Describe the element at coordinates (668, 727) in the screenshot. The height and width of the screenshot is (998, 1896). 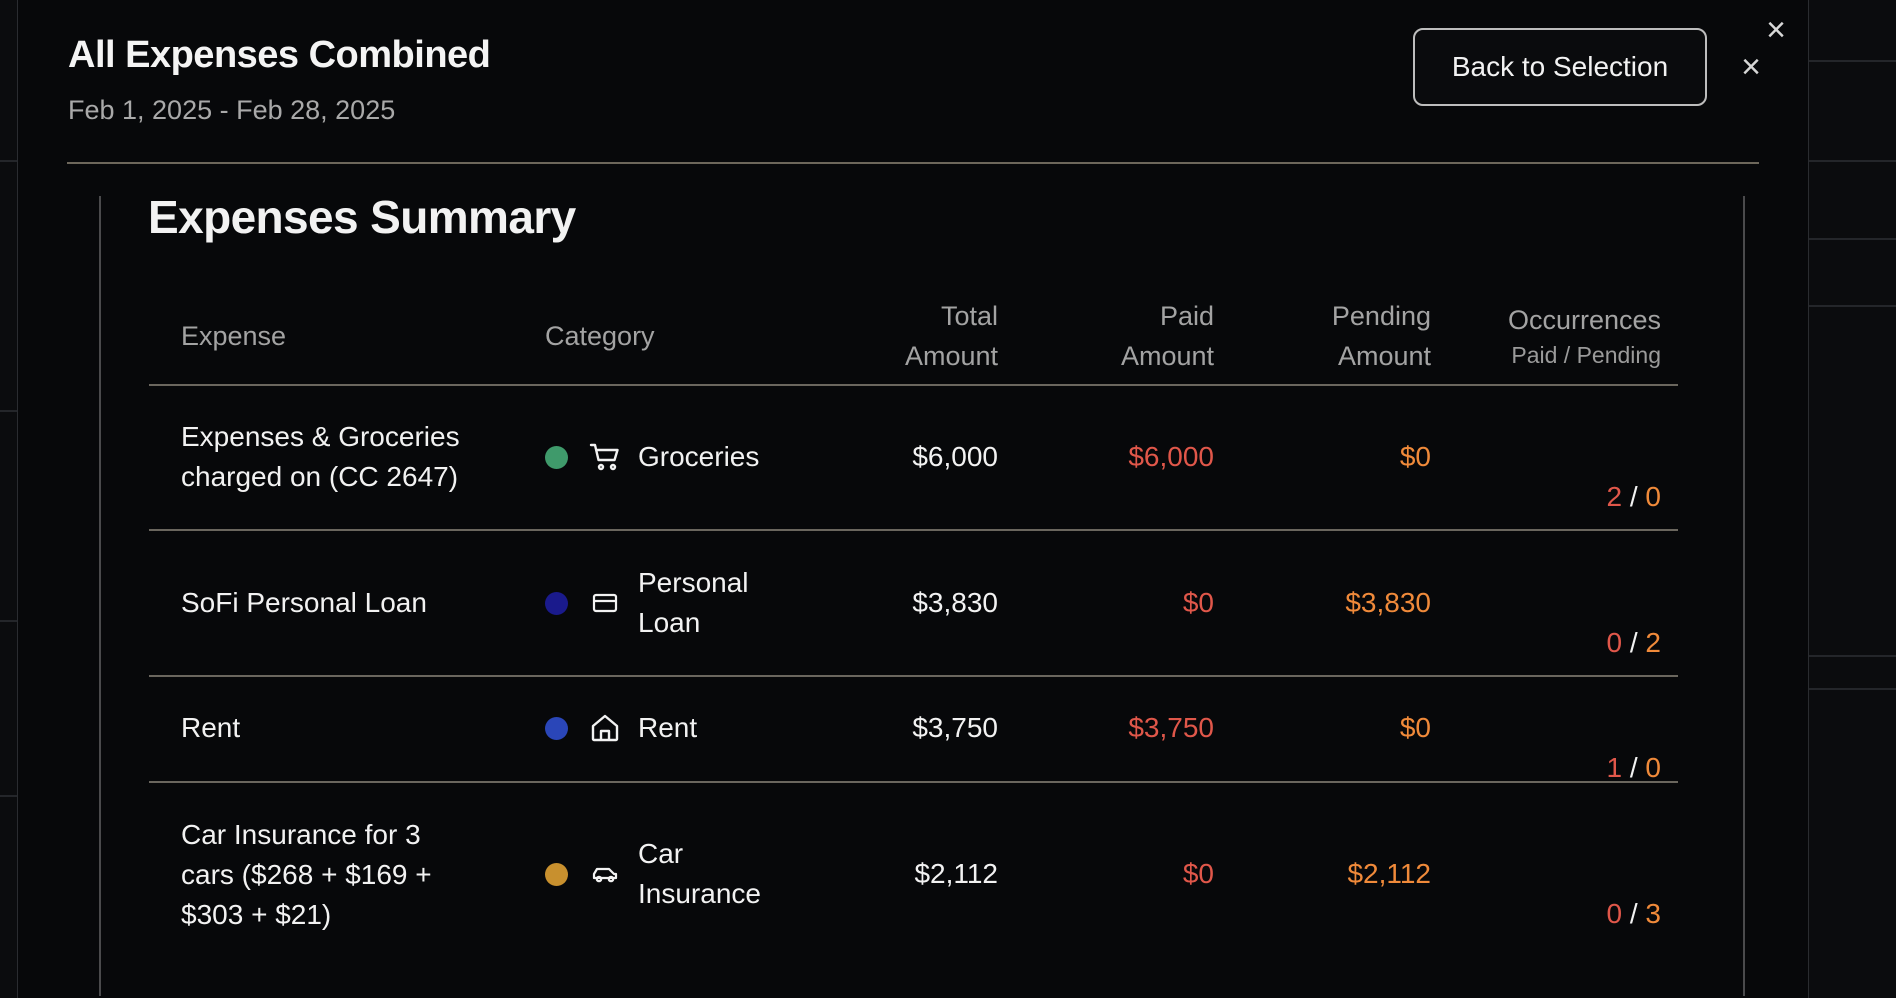
I see `category-label: Rent` at that location.